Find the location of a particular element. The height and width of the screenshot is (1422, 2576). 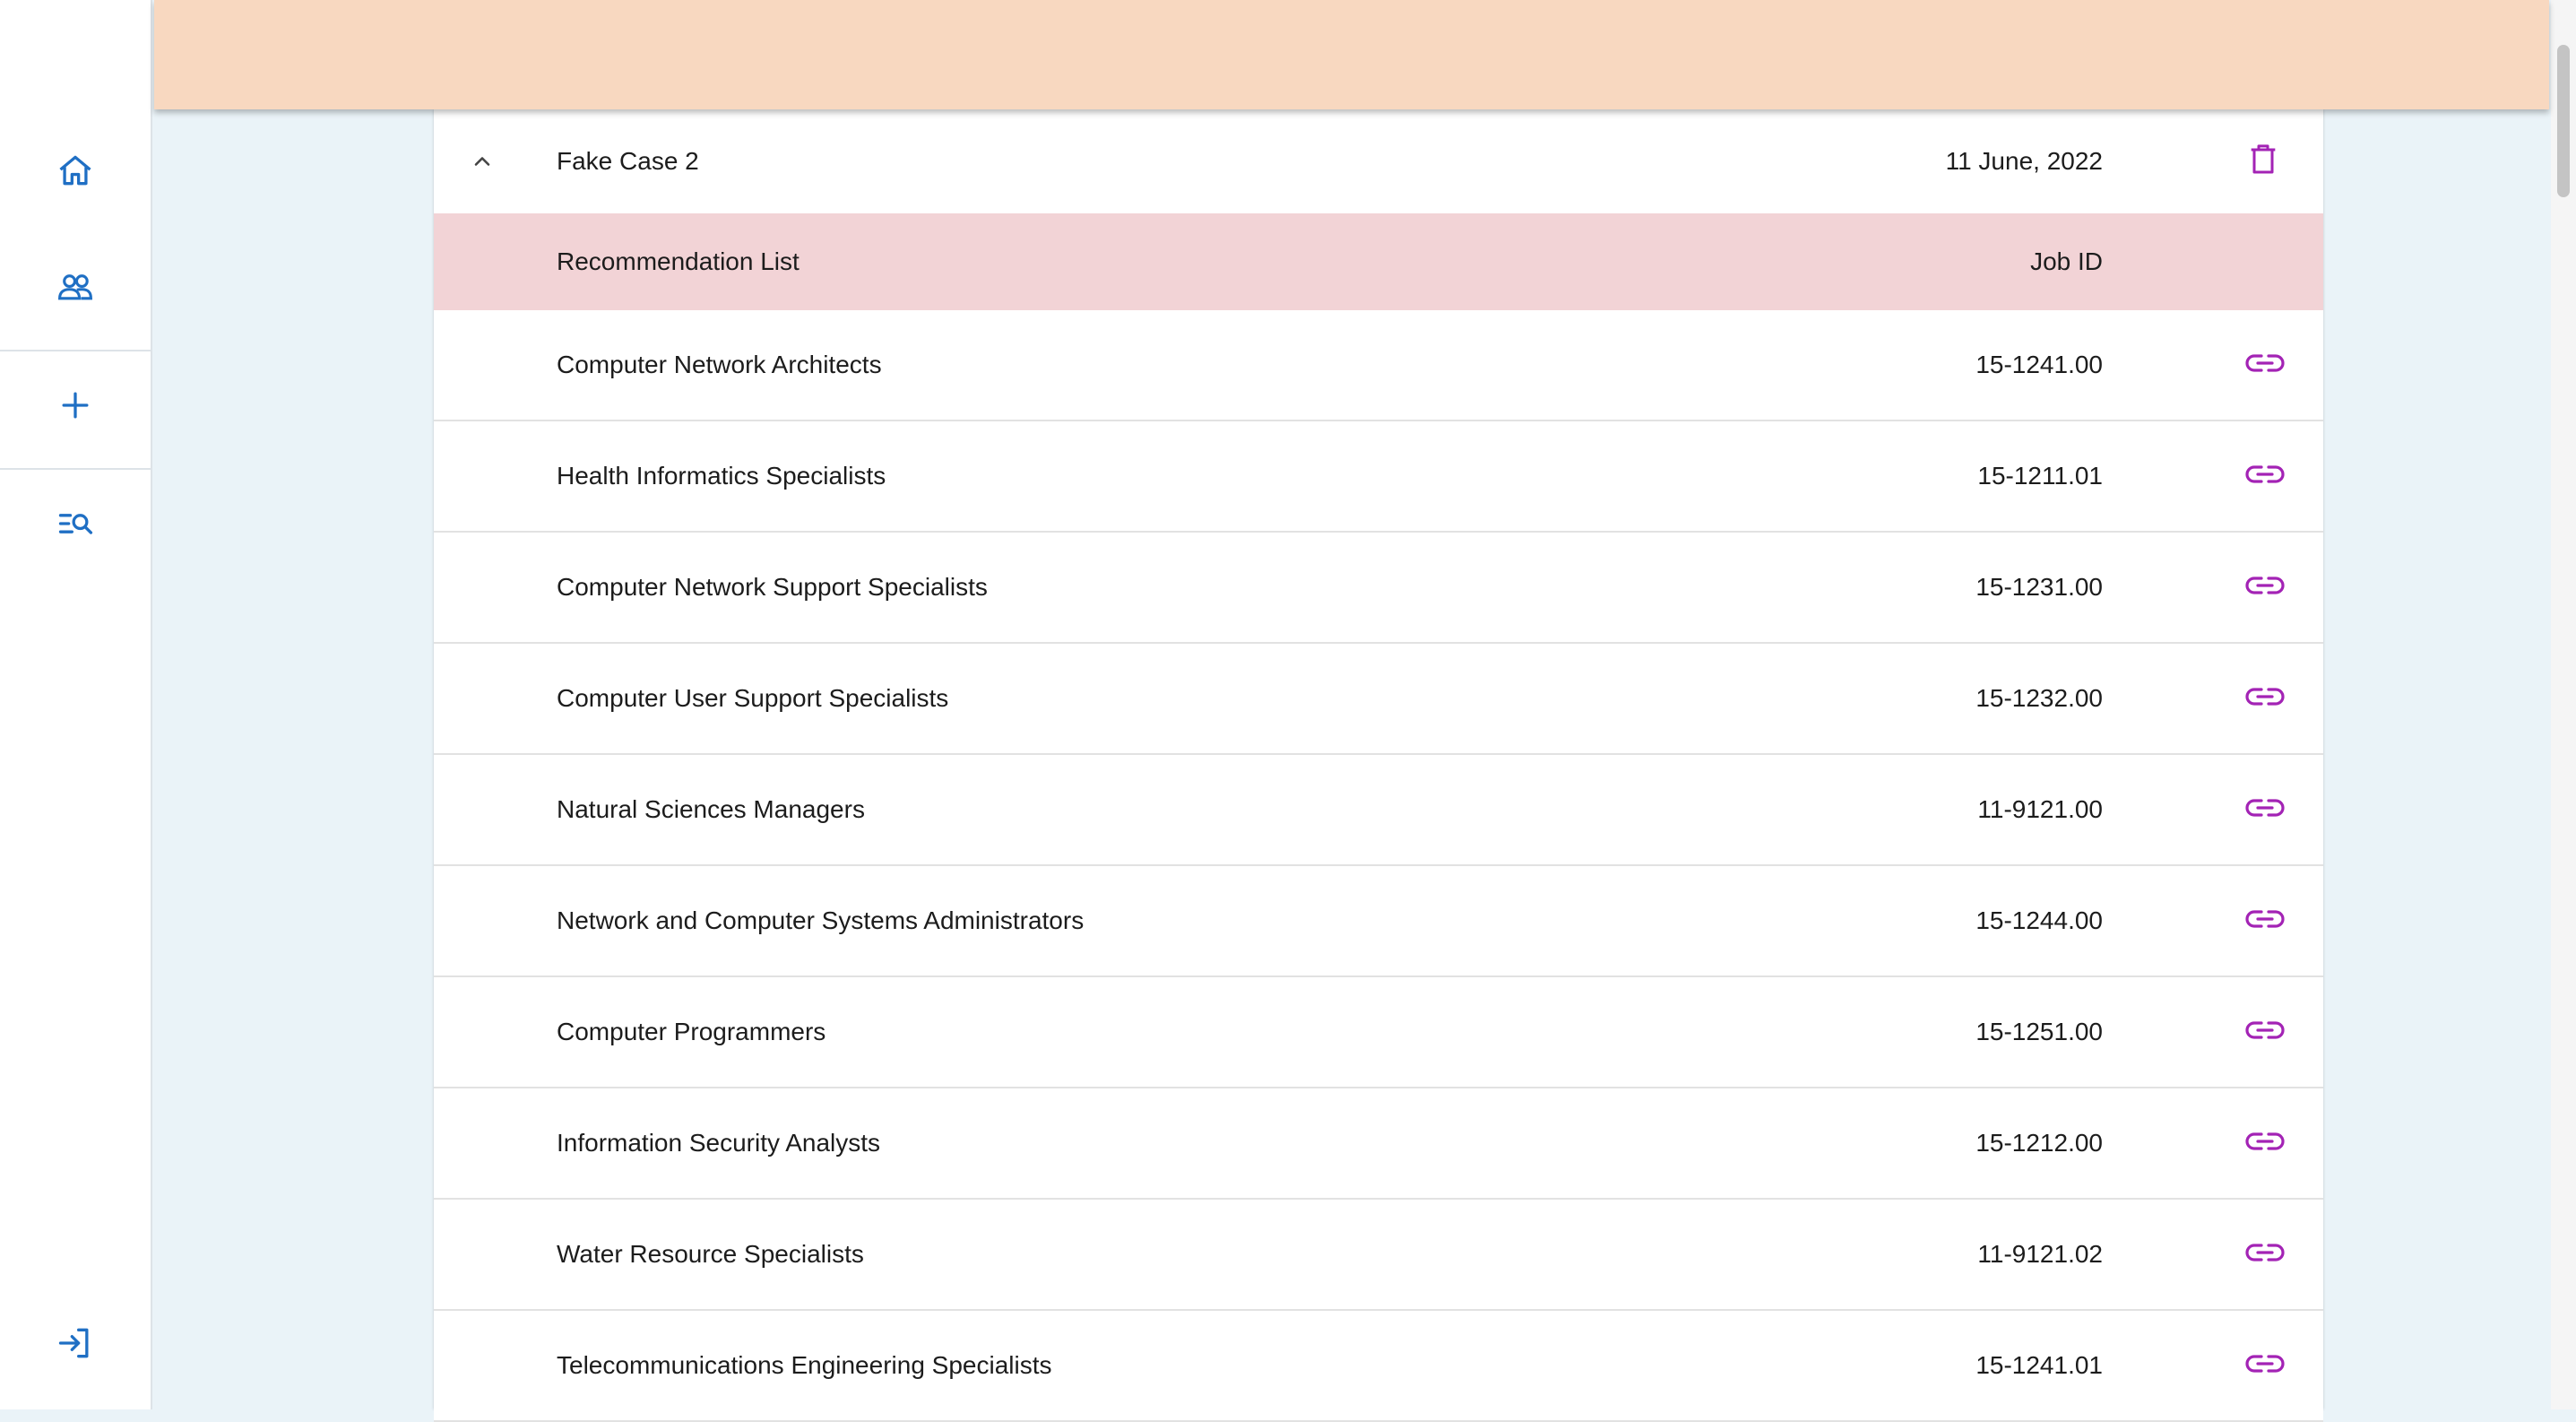

case-row: Fake Case 2 11 June, 2022 is located at coordinates (1378, 161).